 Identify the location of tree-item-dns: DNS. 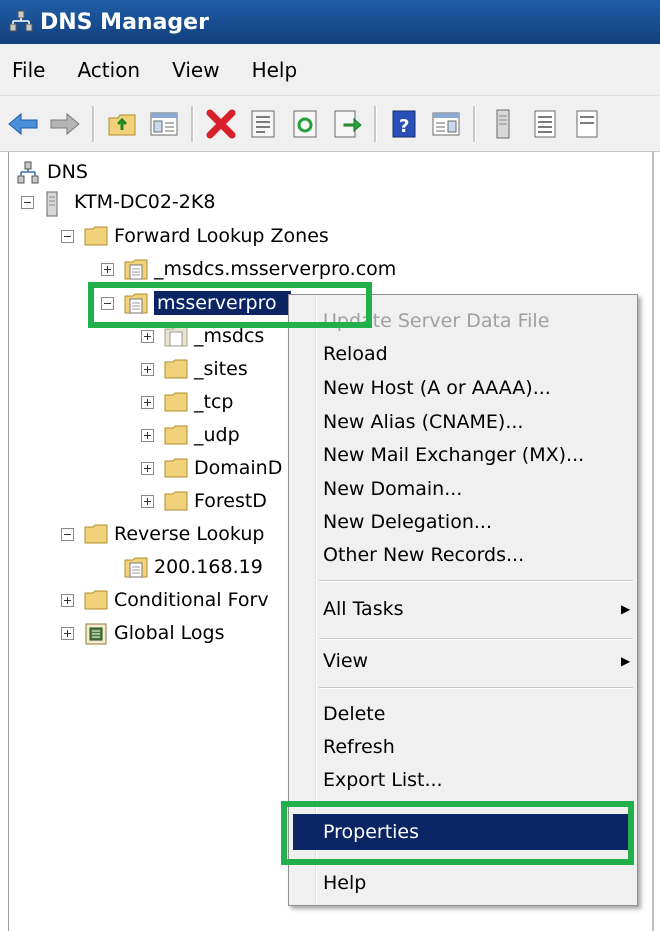
(52, 172).